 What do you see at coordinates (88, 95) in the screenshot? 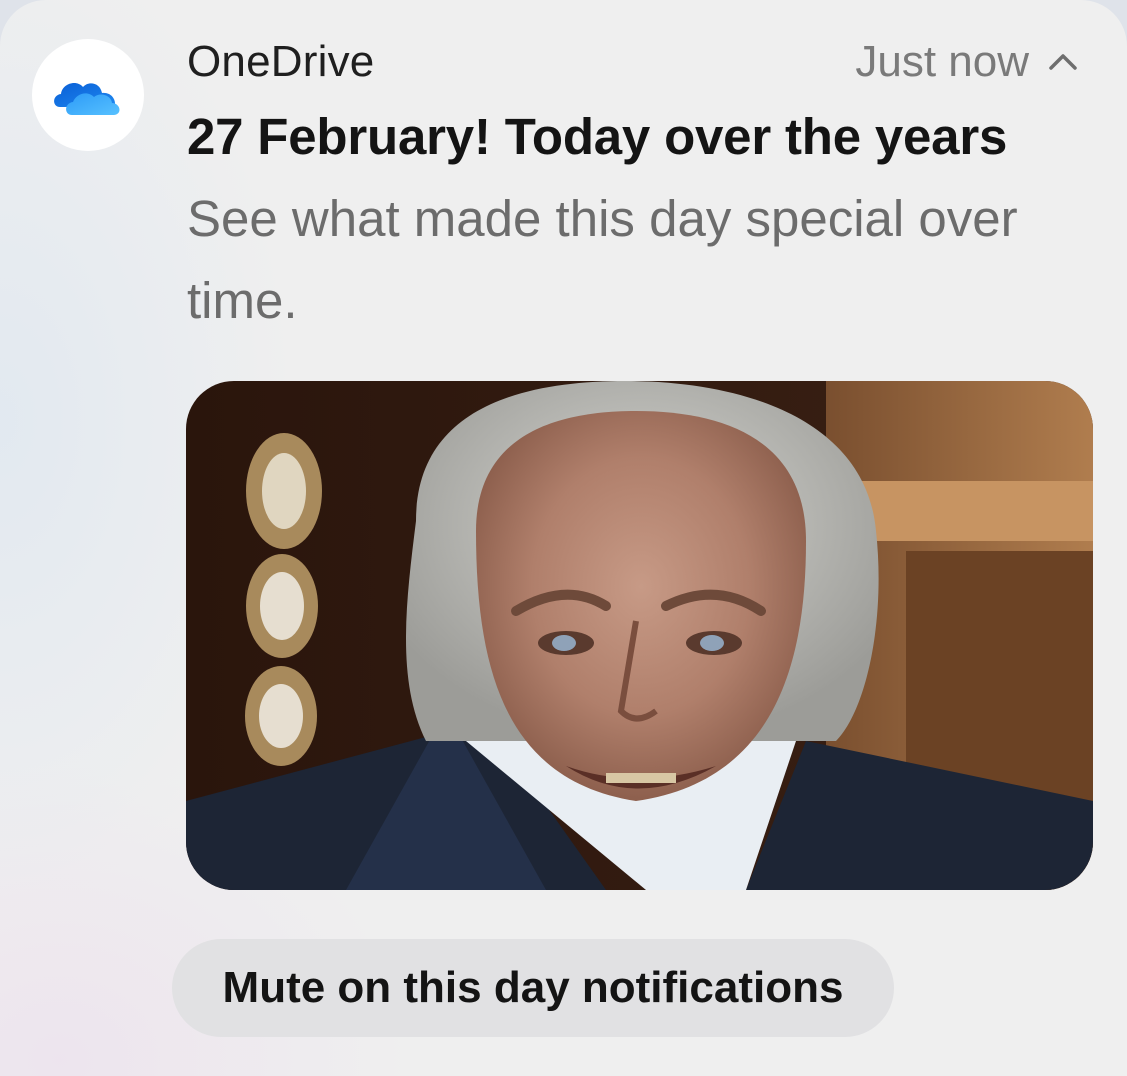
I see `onedrive-cloud-icon` at bounding box center [88, 95].